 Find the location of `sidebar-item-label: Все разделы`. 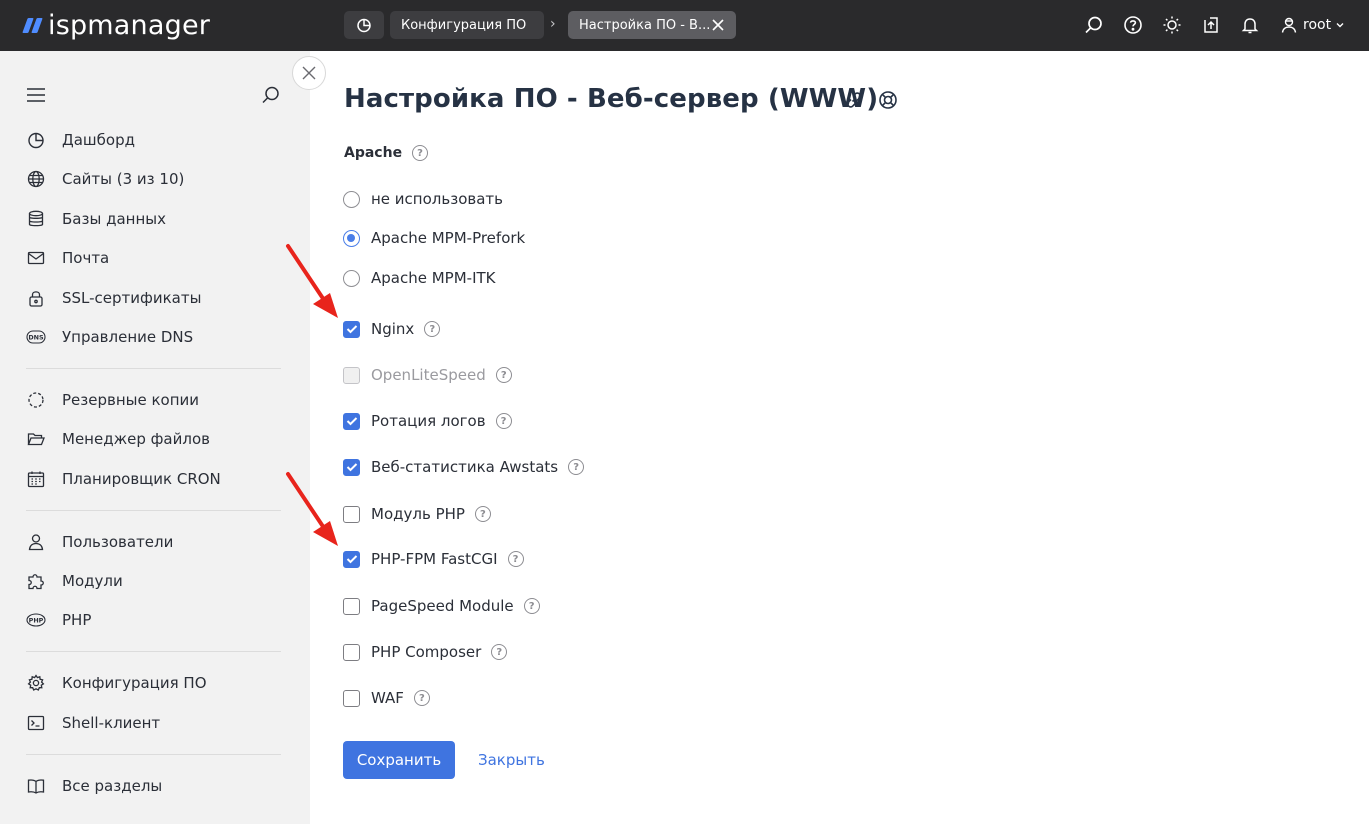

sidebar-item-label: Все разделы is located at coordinates (112, 786).